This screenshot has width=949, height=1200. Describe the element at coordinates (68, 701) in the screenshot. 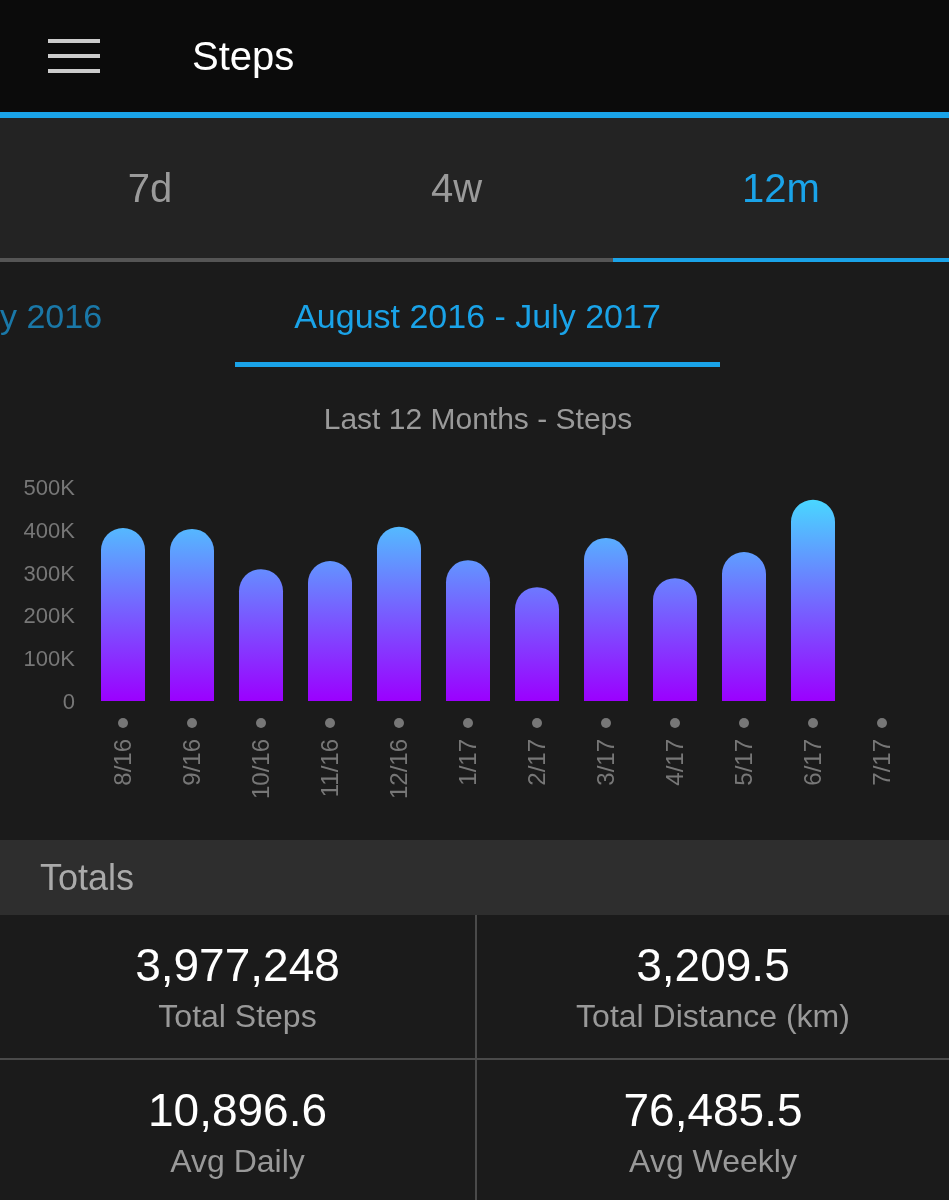

I see `y-axis-label: 0` at that location.